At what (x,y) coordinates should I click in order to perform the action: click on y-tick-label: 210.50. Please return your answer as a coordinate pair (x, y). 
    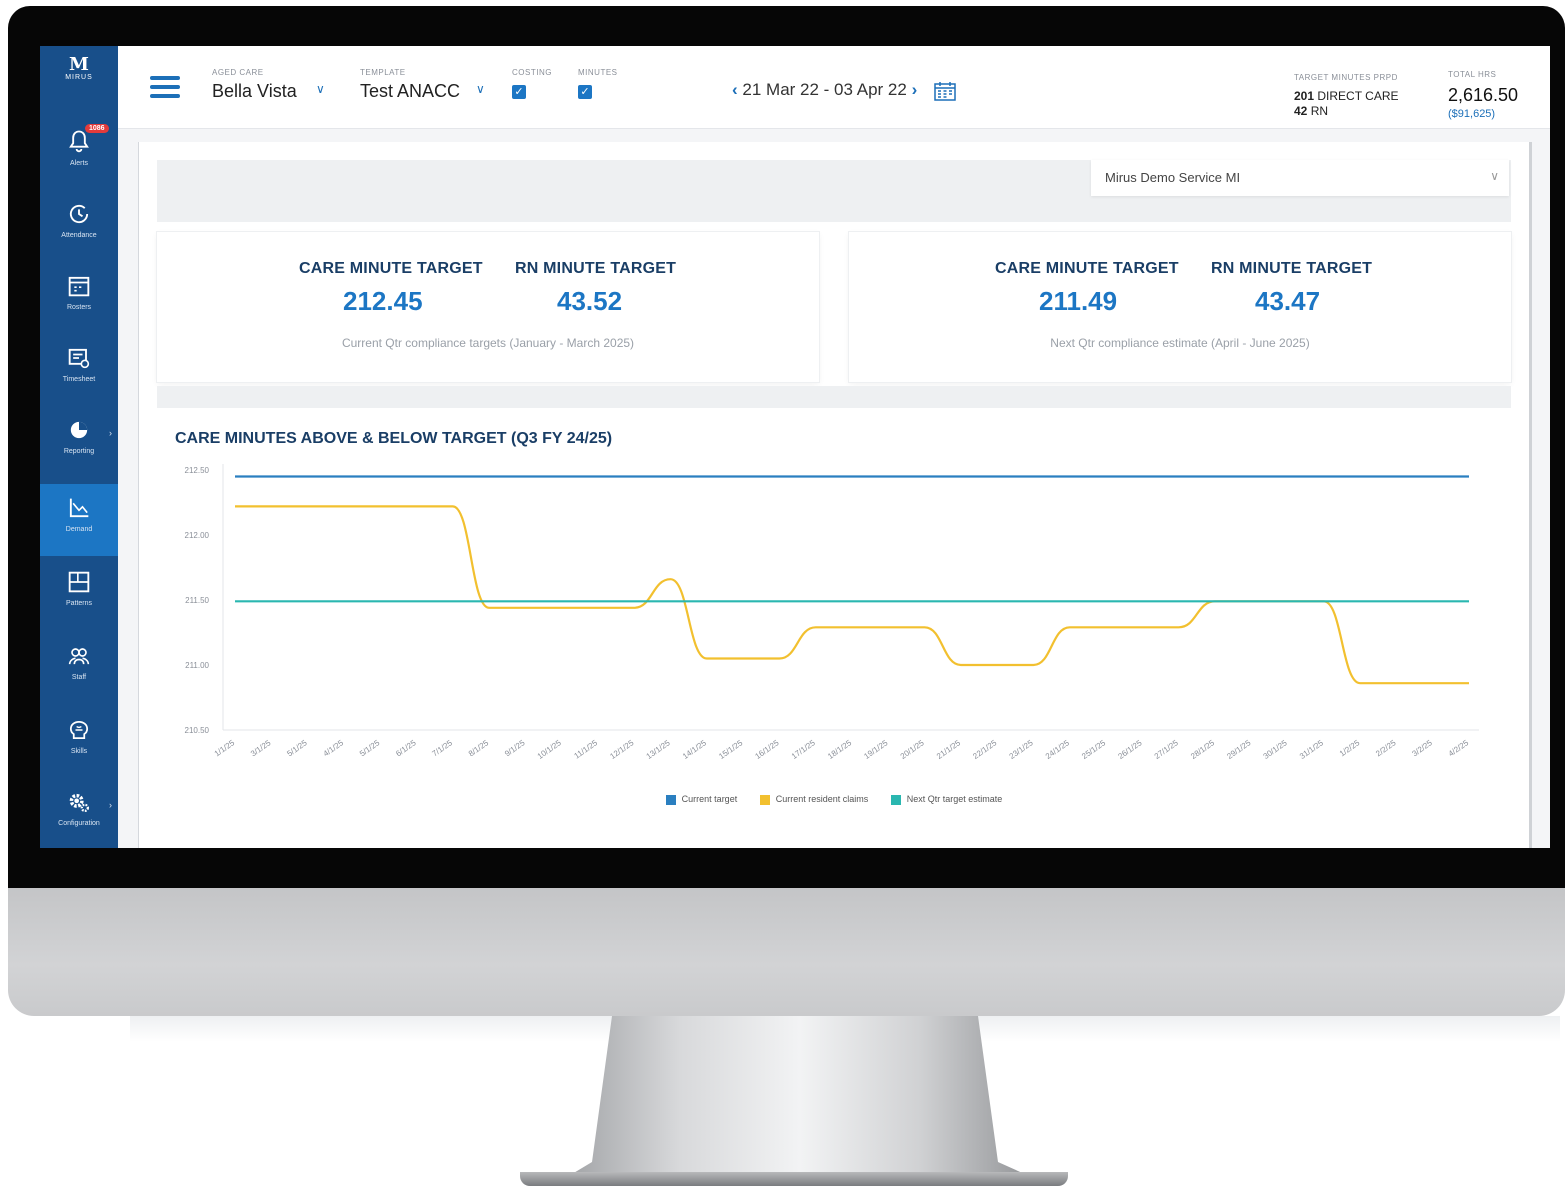
    Looking at the image, I should click on (197, 730).